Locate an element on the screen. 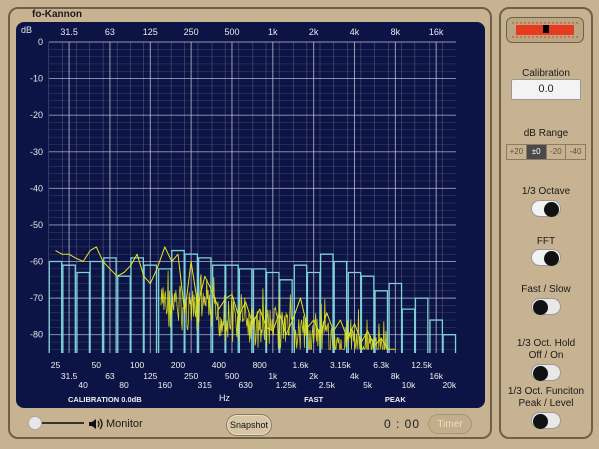 The width and height of the screenshot is (599, 449). db-range-option: -20 is located at coordinates (557, 152).